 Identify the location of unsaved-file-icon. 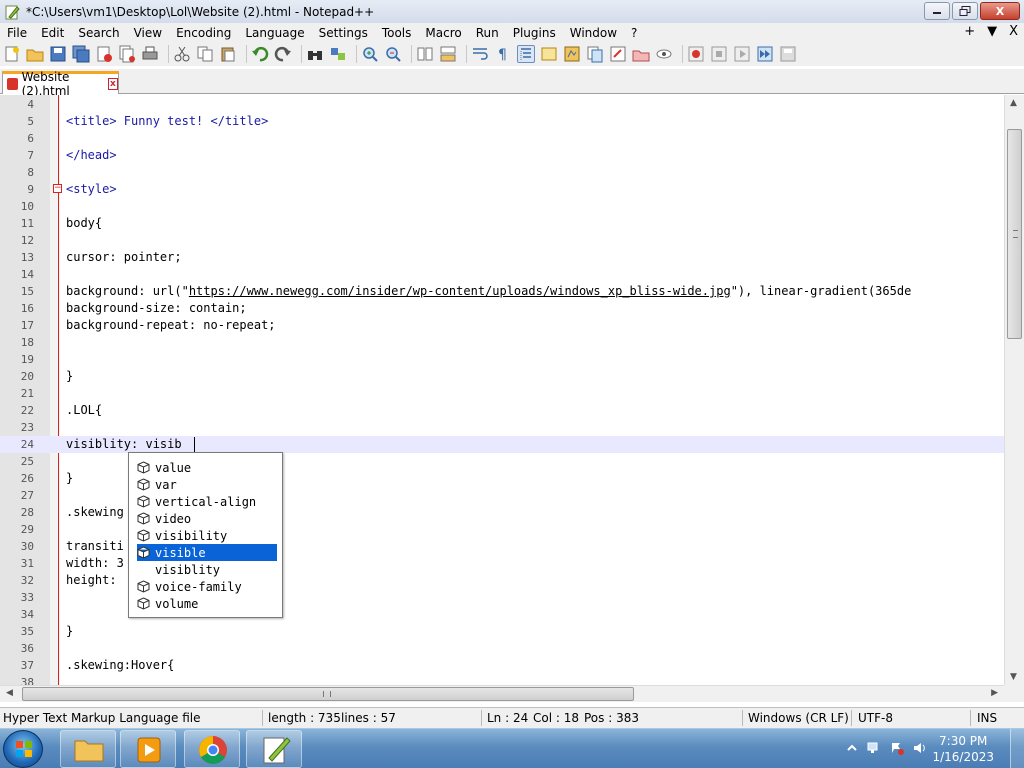
(12, 84).